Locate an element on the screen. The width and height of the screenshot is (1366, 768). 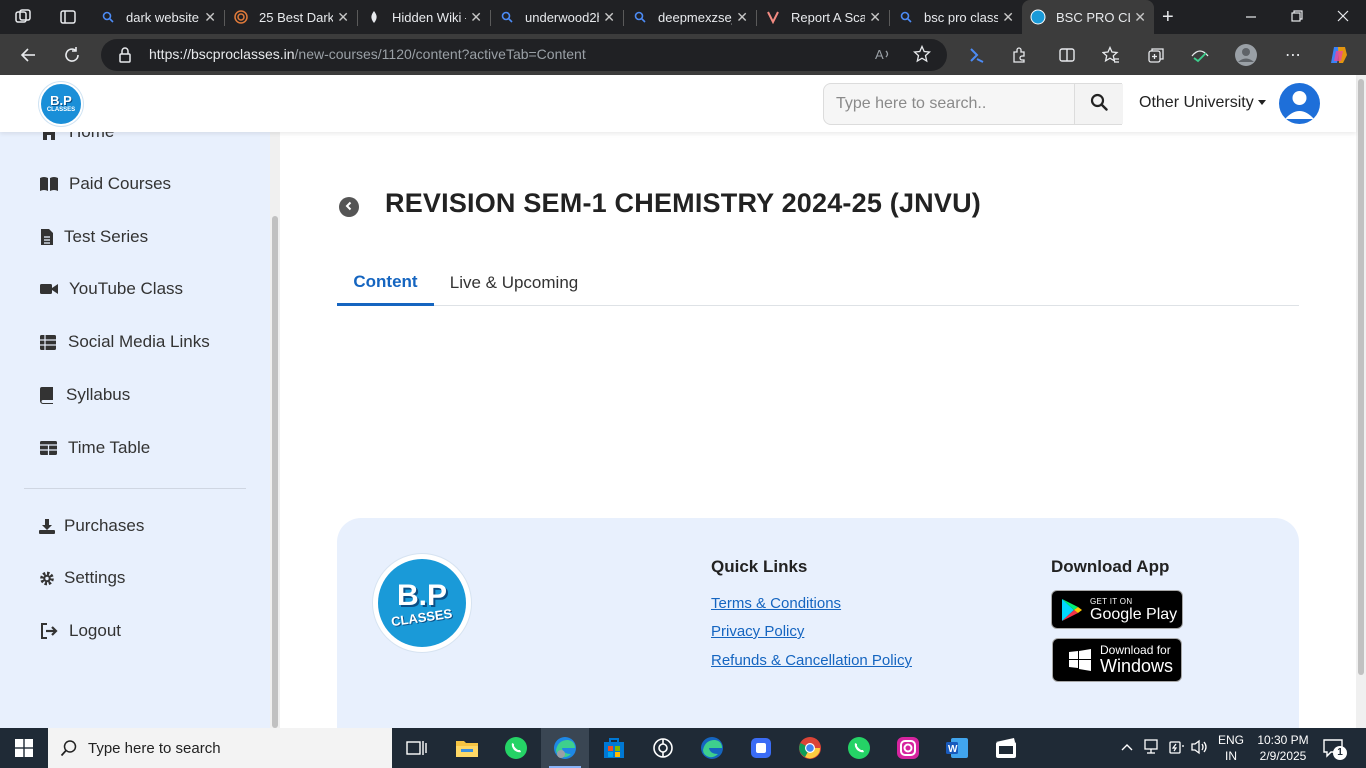
university-dropdown: Other University is located at coordinates (1202, 103).